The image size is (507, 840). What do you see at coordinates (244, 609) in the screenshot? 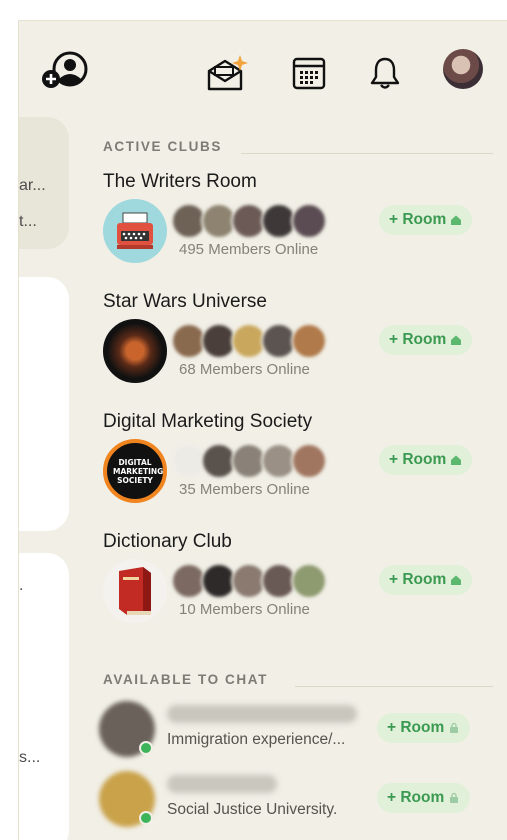
I see `members-online-count: 10 Members Online` at bounding box center [244, 609].